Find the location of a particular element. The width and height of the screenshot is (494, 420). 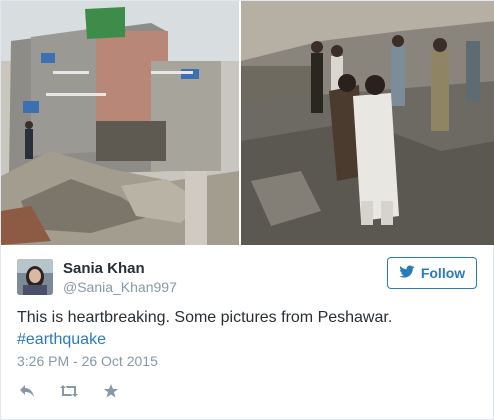

twitter-bird-icon is located at coordinates (407, 273).